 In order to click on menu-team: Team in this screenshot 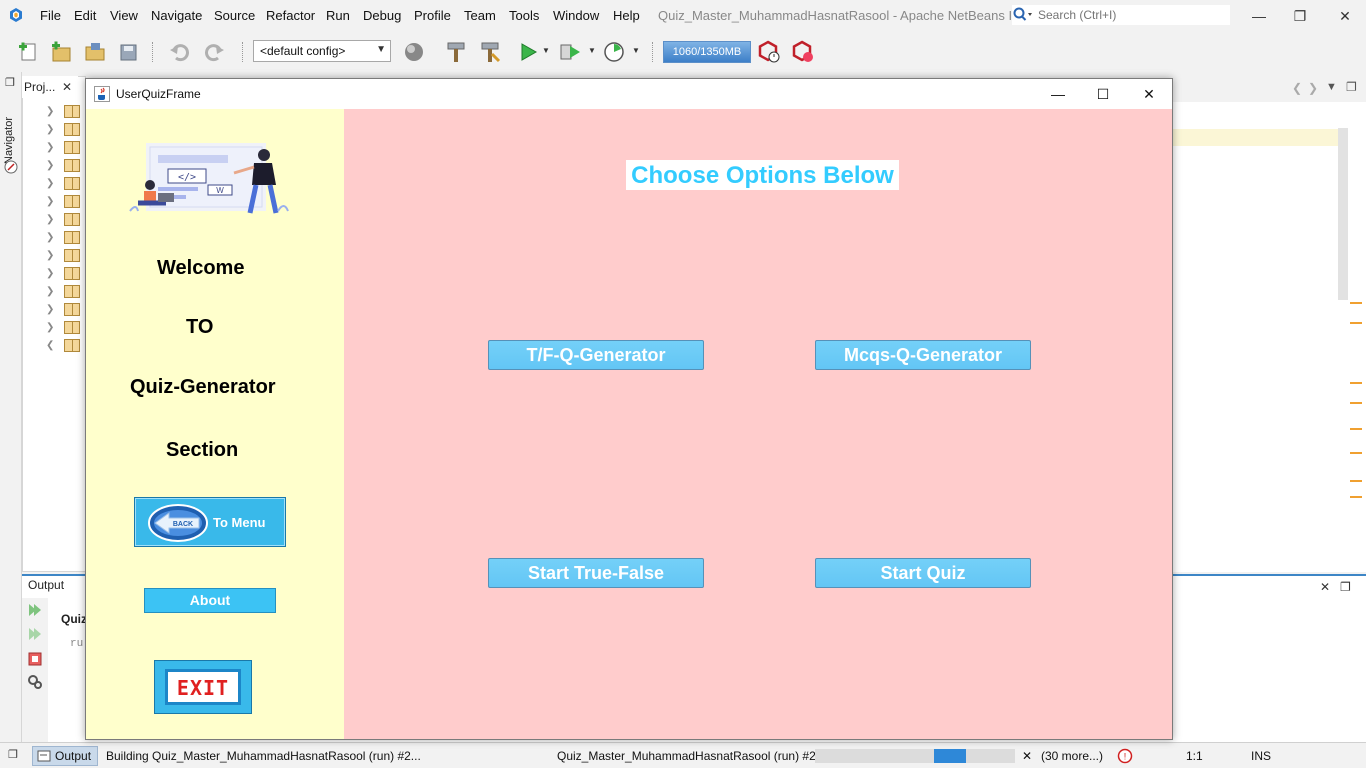, I will do `click(480, 15)`.